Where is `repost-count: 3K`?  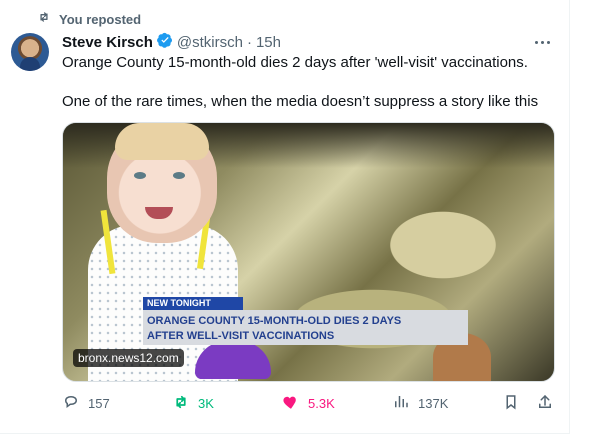
repost-count: 3K is located at coordinates (206, 403).